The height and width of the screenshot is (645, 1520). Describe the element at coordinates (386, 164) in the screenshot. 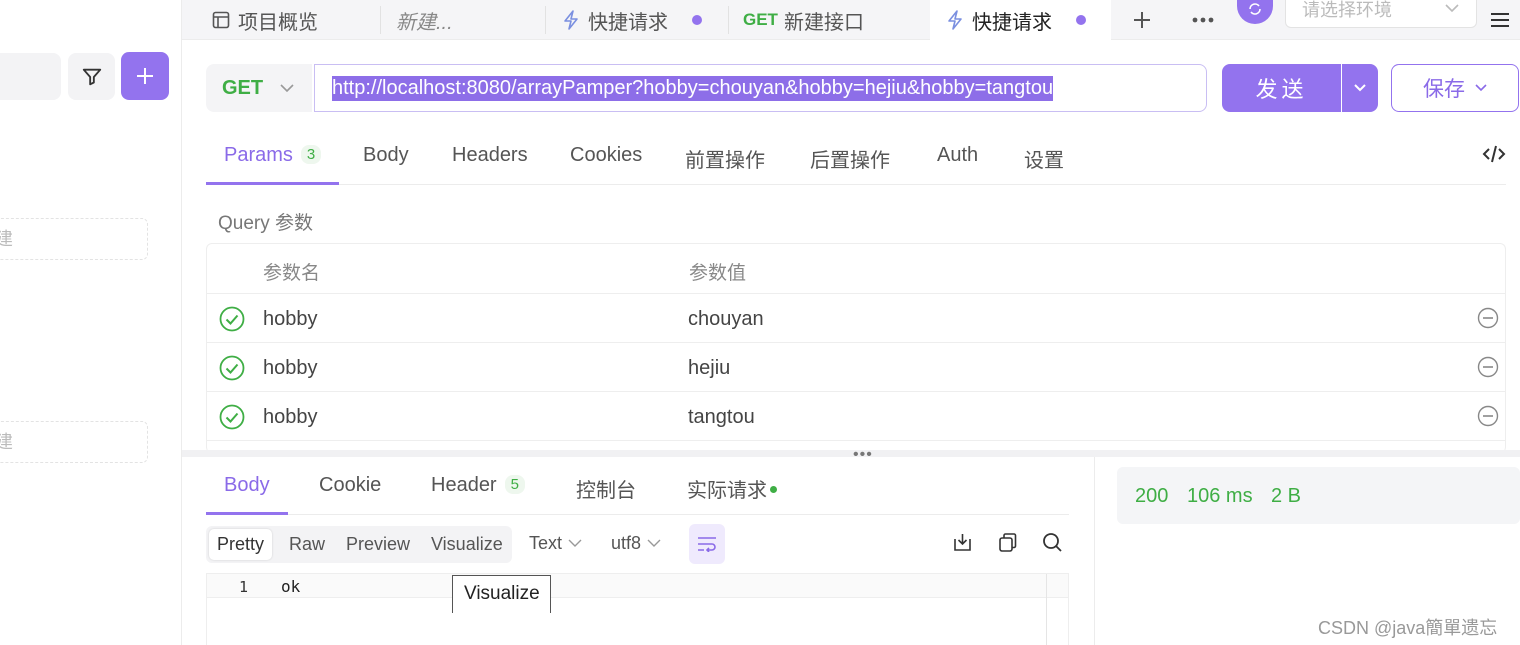

I see `tab-body: Body` at that location.